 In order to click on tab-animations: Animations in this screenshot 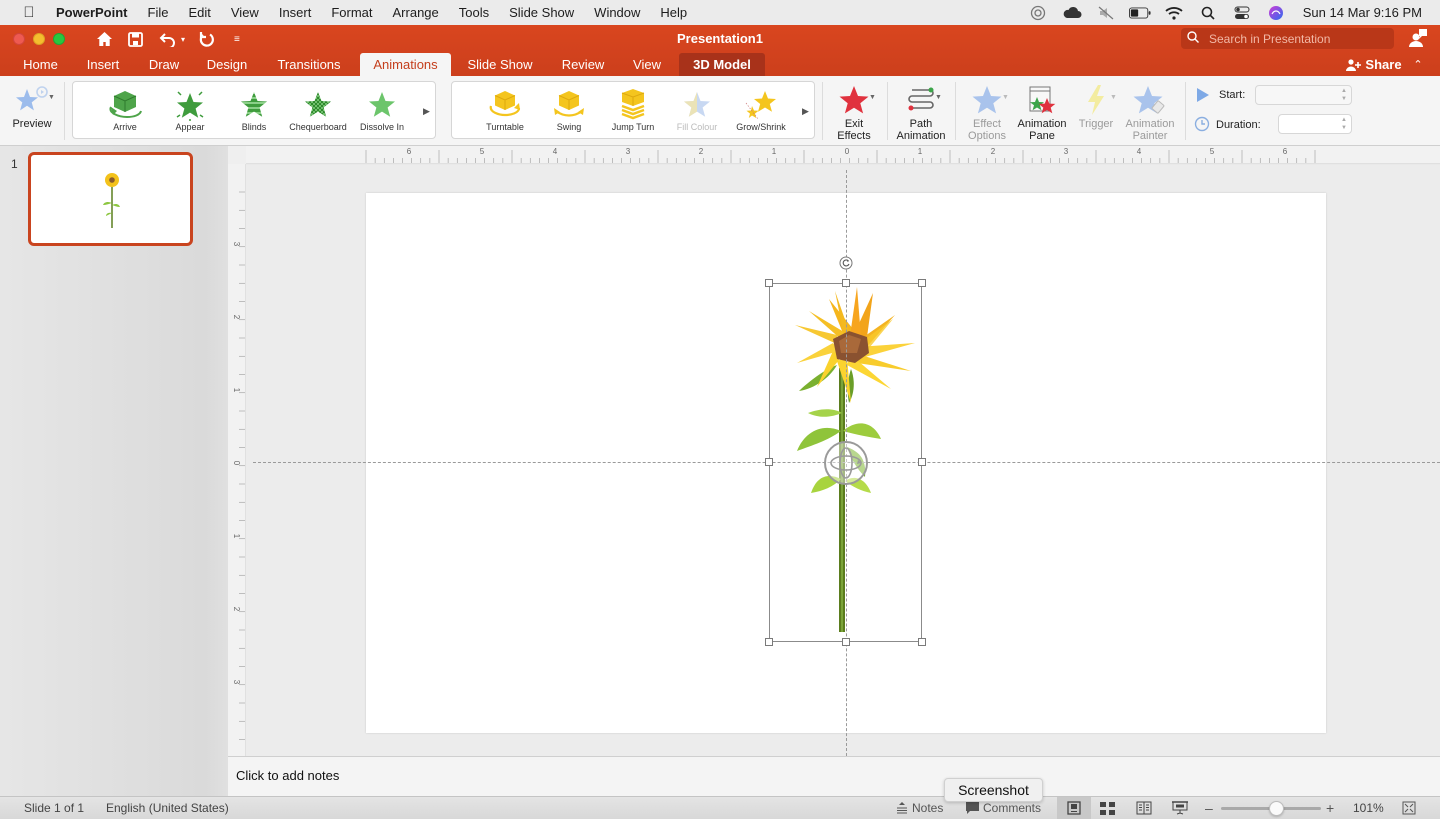, I will do `click(405, 64)`.